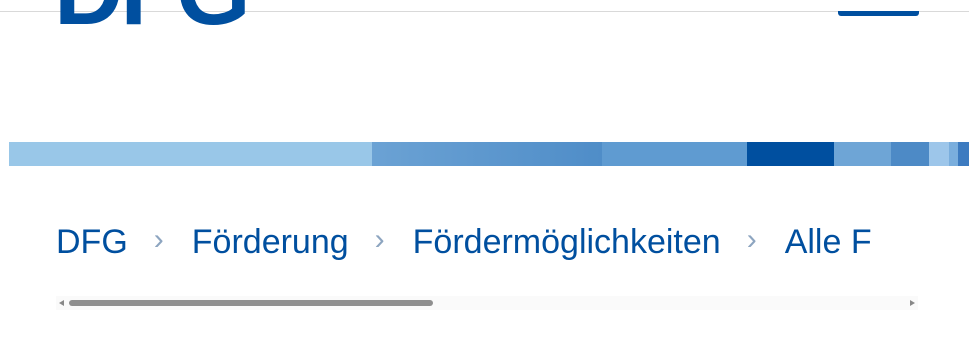 The image size is (969, 360). What do you see at coordinates (153, 18) in the screenshot?
I see `logo-text: DFG` at bounding box center [153, 18].